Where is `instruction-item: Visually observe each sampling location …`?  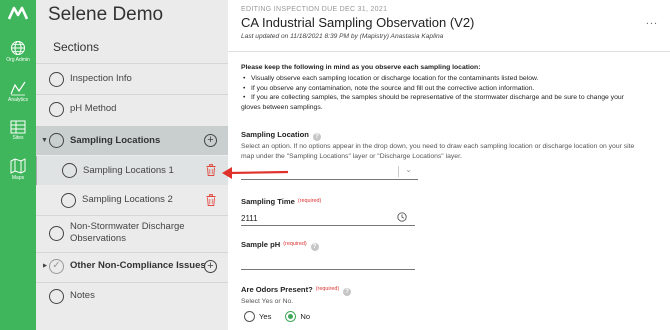
instruction-item: Visually observe each sampling location … is located at coordinates (453, 79).